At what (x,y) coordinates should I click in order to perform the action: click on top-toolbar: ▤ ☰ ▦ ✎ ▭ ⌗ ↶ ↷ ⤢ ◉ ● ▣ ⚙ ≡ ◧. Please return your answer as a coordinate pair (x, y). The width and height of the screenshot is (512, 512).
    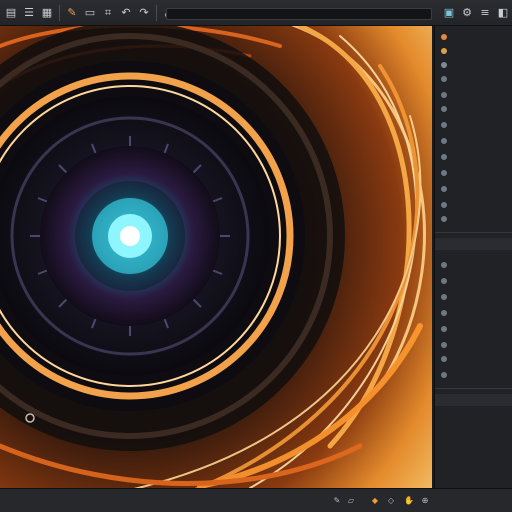
    Looking at the image, I should click on (256, 13).